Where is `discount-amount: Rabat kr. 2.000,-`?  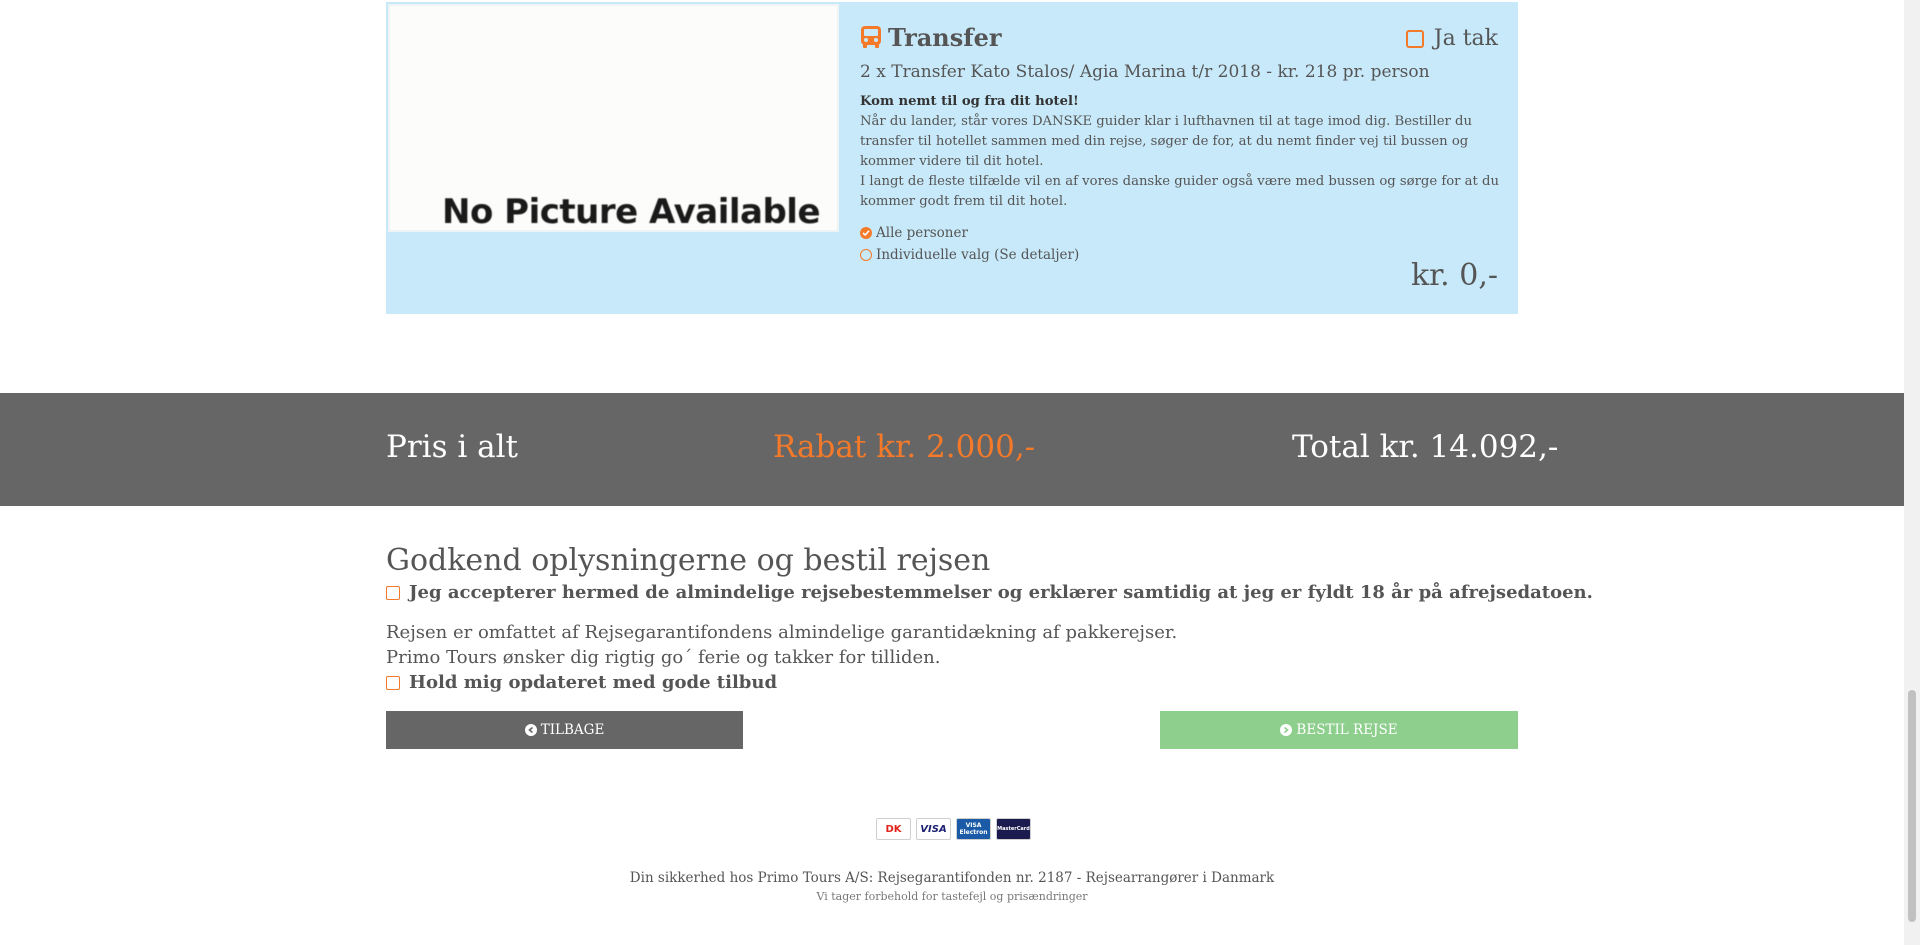
discount-amount: Rabat kr. 2.000,- is located at coordinates (904, 447).